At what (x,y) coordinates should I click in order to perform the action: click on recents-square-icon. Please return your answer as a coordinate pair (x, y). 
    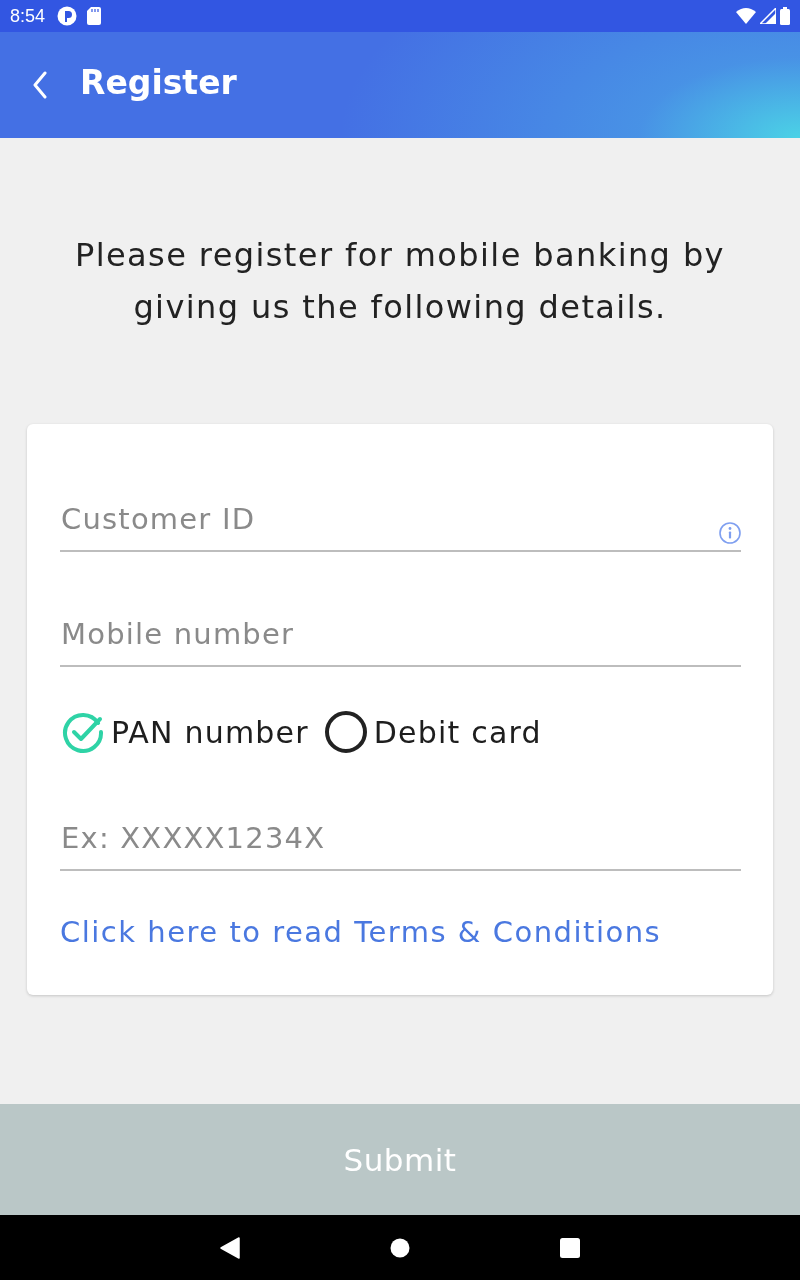
    Looking at the image, I should click on (570, 1247).